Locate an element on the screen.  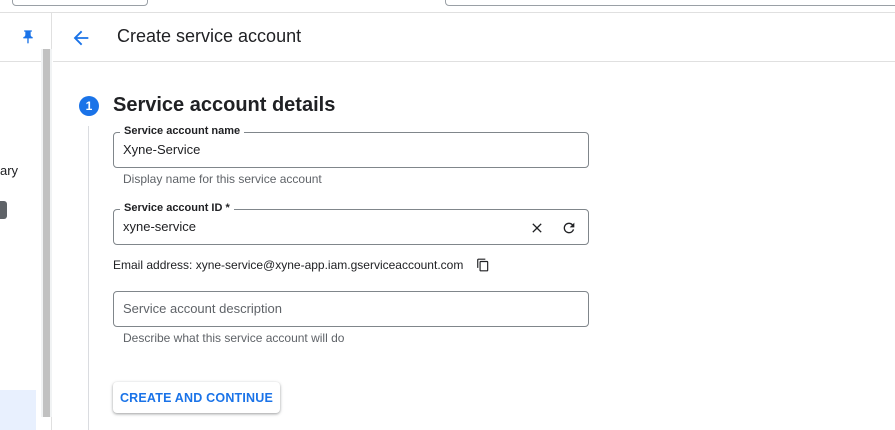
top-search-bar is located at coordinates (670, 3).